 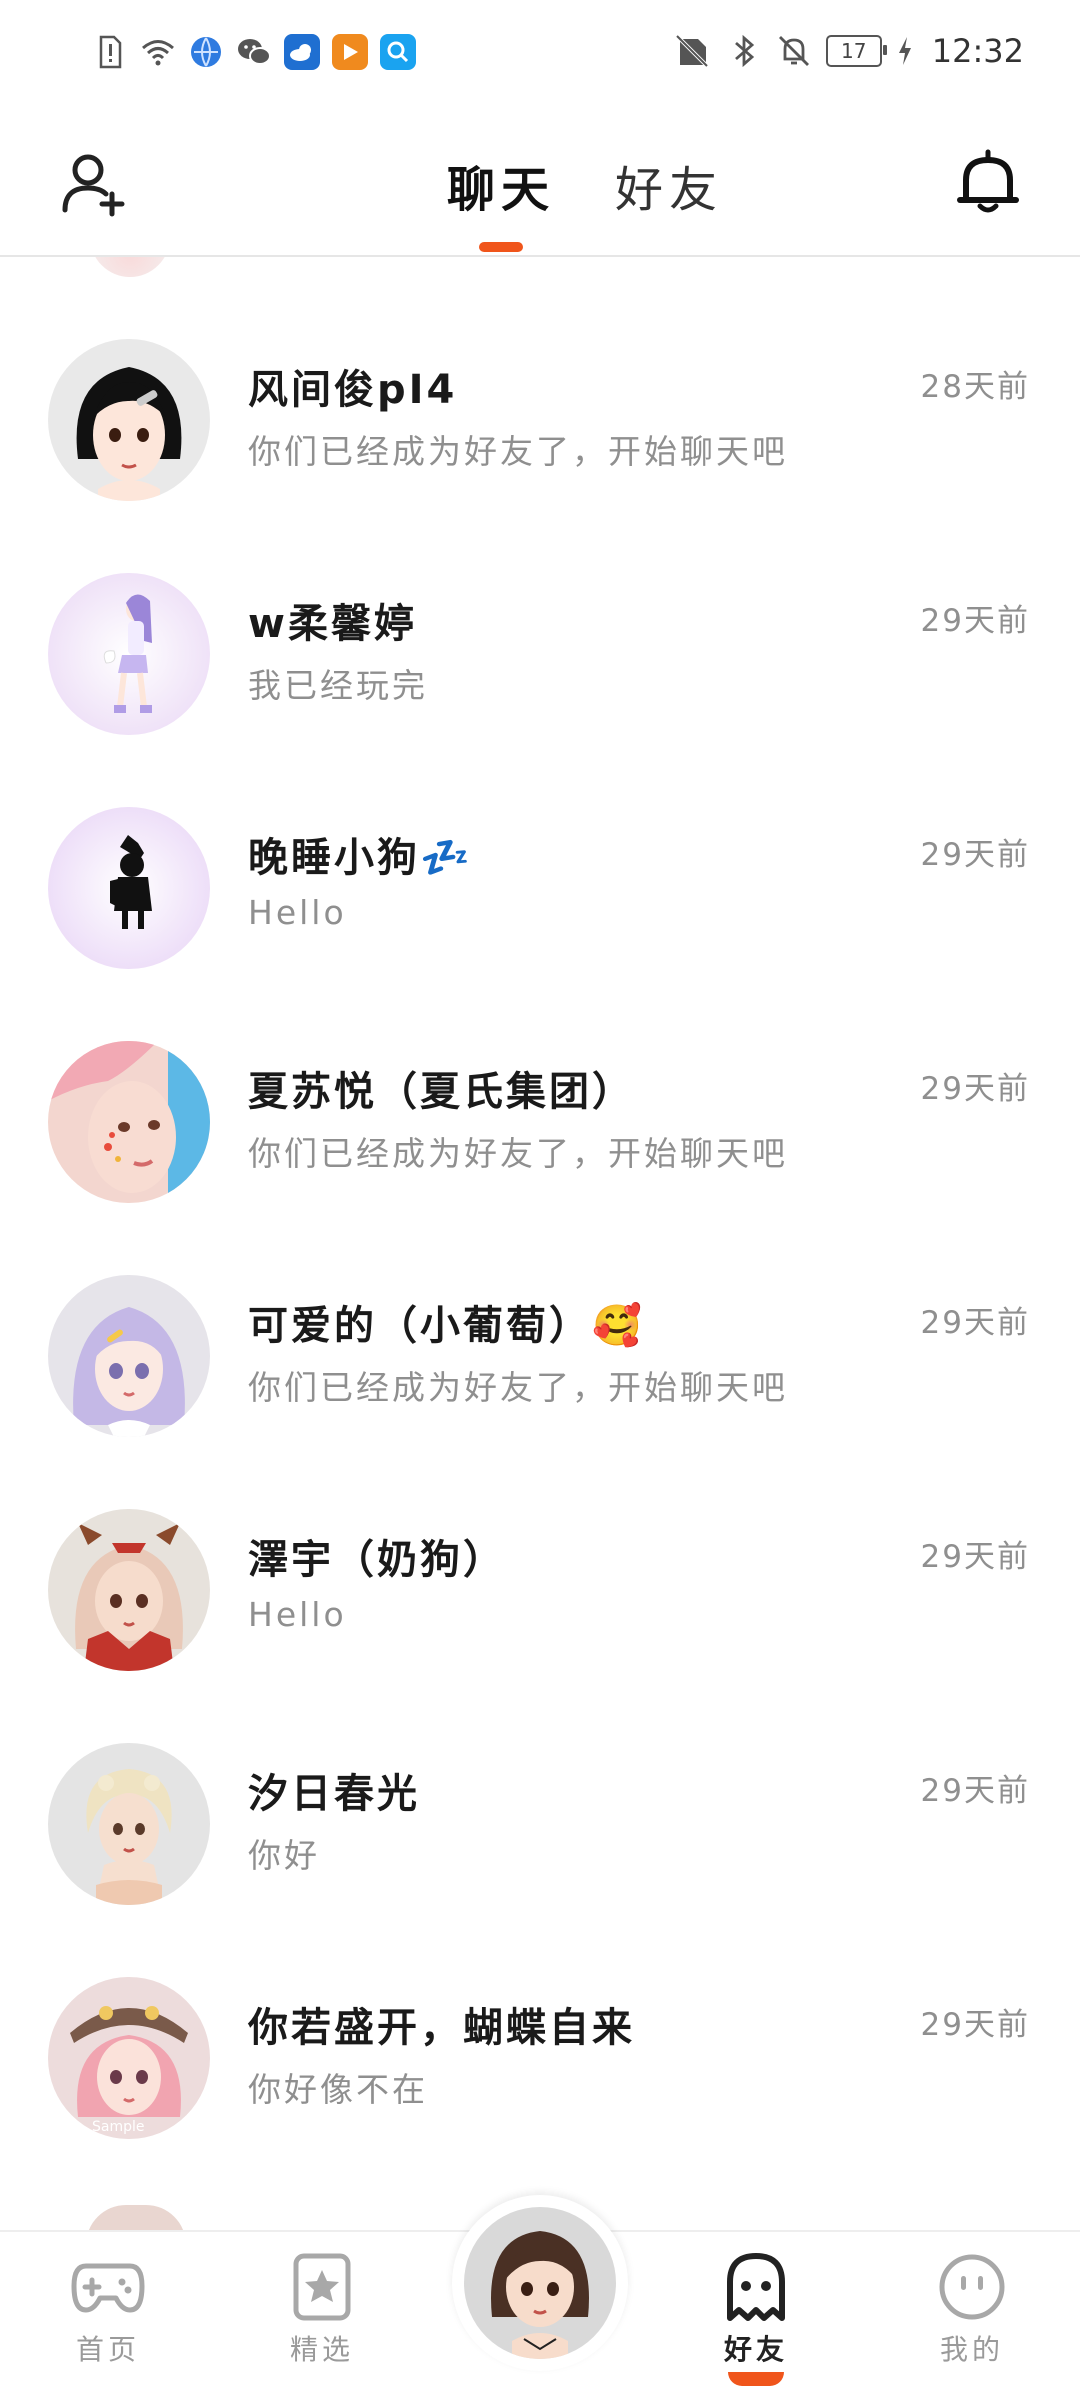 I want to click on chat-name: 风间俊pI4, so click(x=353, y=390).